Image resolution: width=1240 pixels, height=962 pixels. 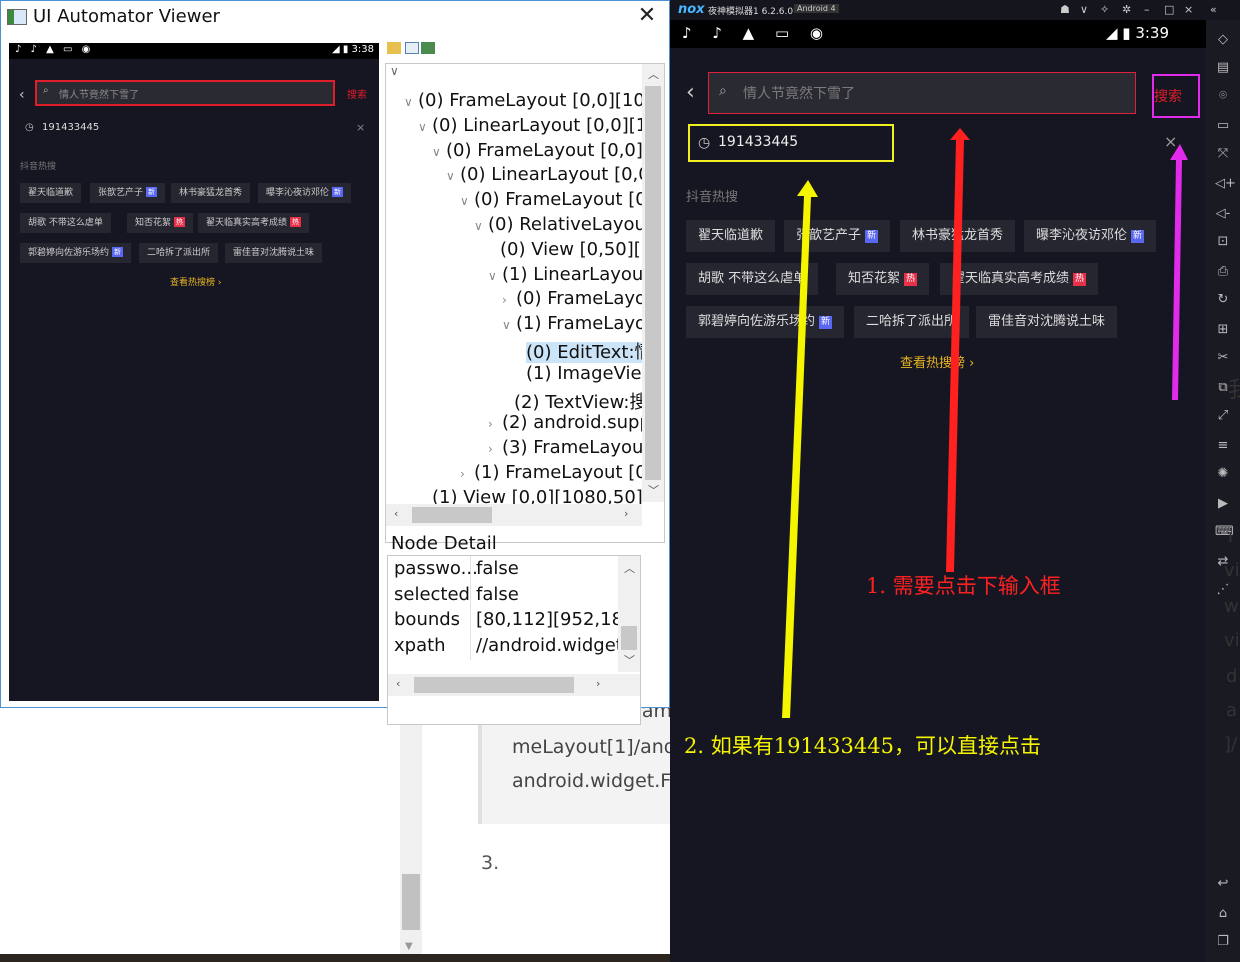 What do you see at coordinates (412, 48) in the screenshot?
I see `expand-all-icon` at bounding box center [412, 48].